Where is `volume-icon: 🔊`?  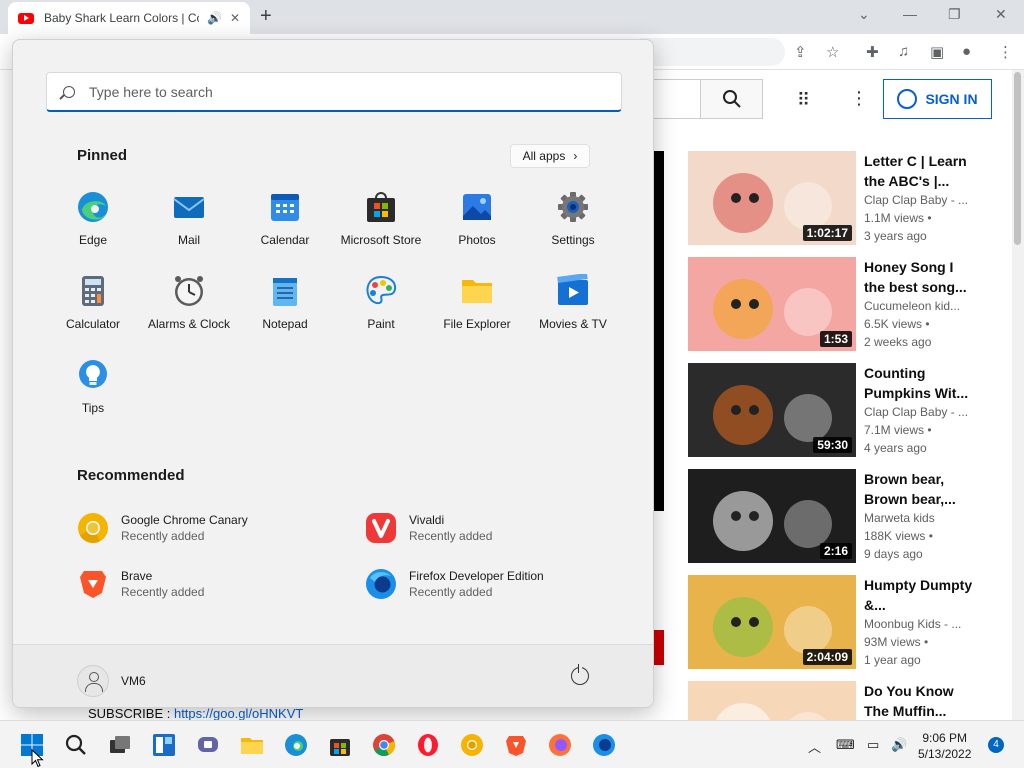 volume-icon: 🔊 is located at coordinates (899, 745).